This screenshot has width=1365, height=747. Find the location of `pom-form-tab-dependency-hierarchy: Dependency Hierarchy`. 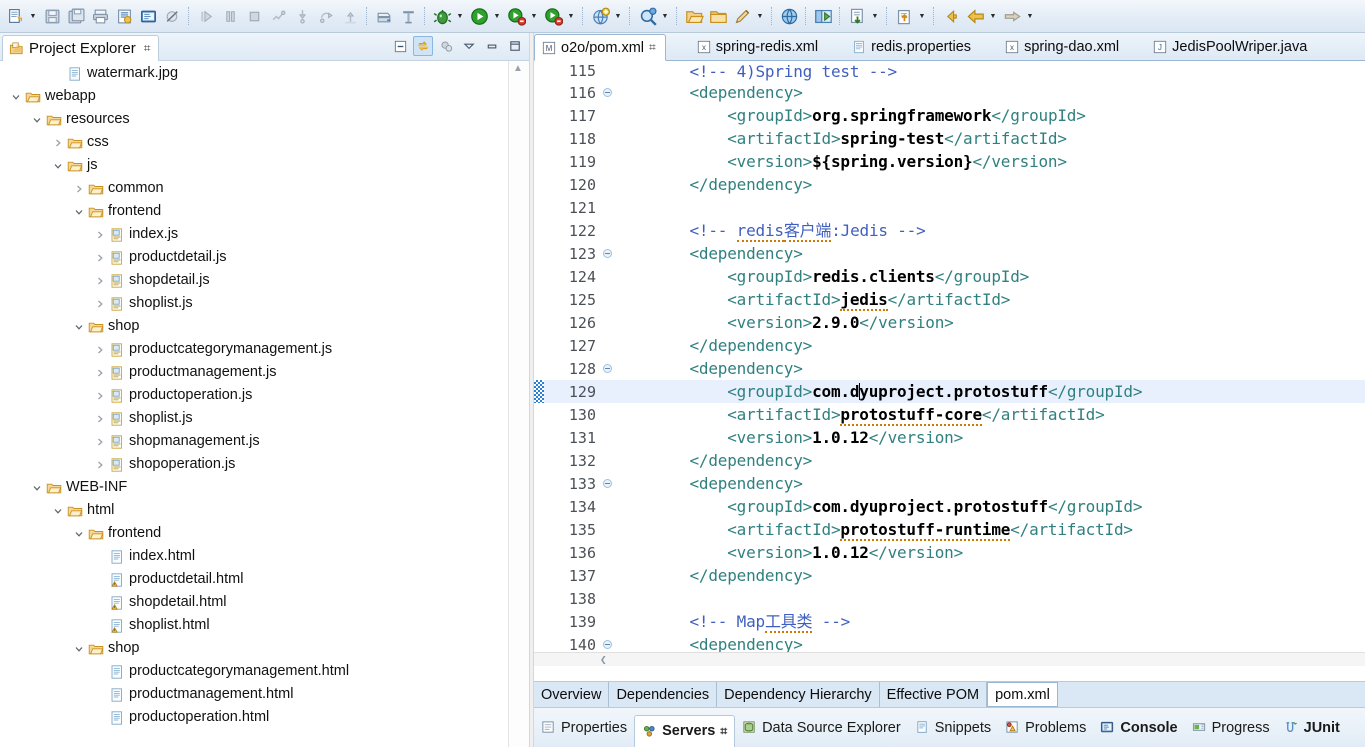

pom-form-tab-dependency-hierarchy: Dependency Hierarchy is located at coordinates (798, 694).